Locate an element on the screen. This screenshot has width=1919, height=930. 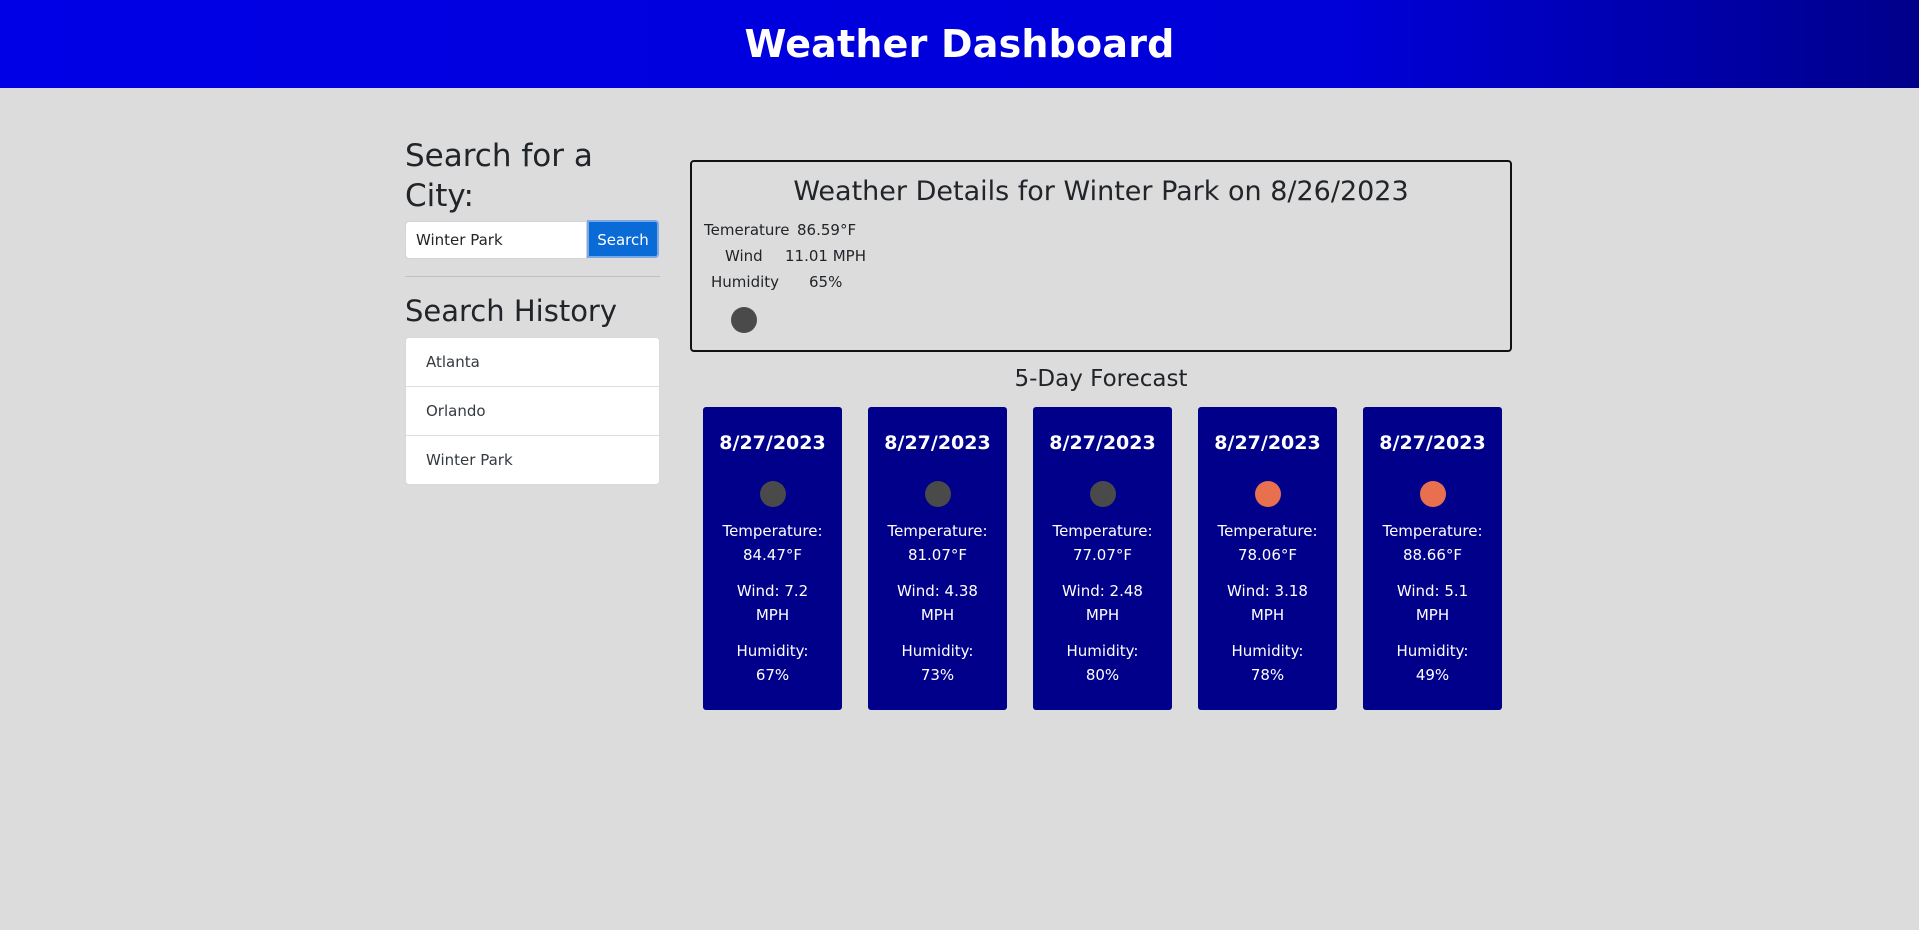
history-item-orlando: Orlando is located at coordinates (532, 411).